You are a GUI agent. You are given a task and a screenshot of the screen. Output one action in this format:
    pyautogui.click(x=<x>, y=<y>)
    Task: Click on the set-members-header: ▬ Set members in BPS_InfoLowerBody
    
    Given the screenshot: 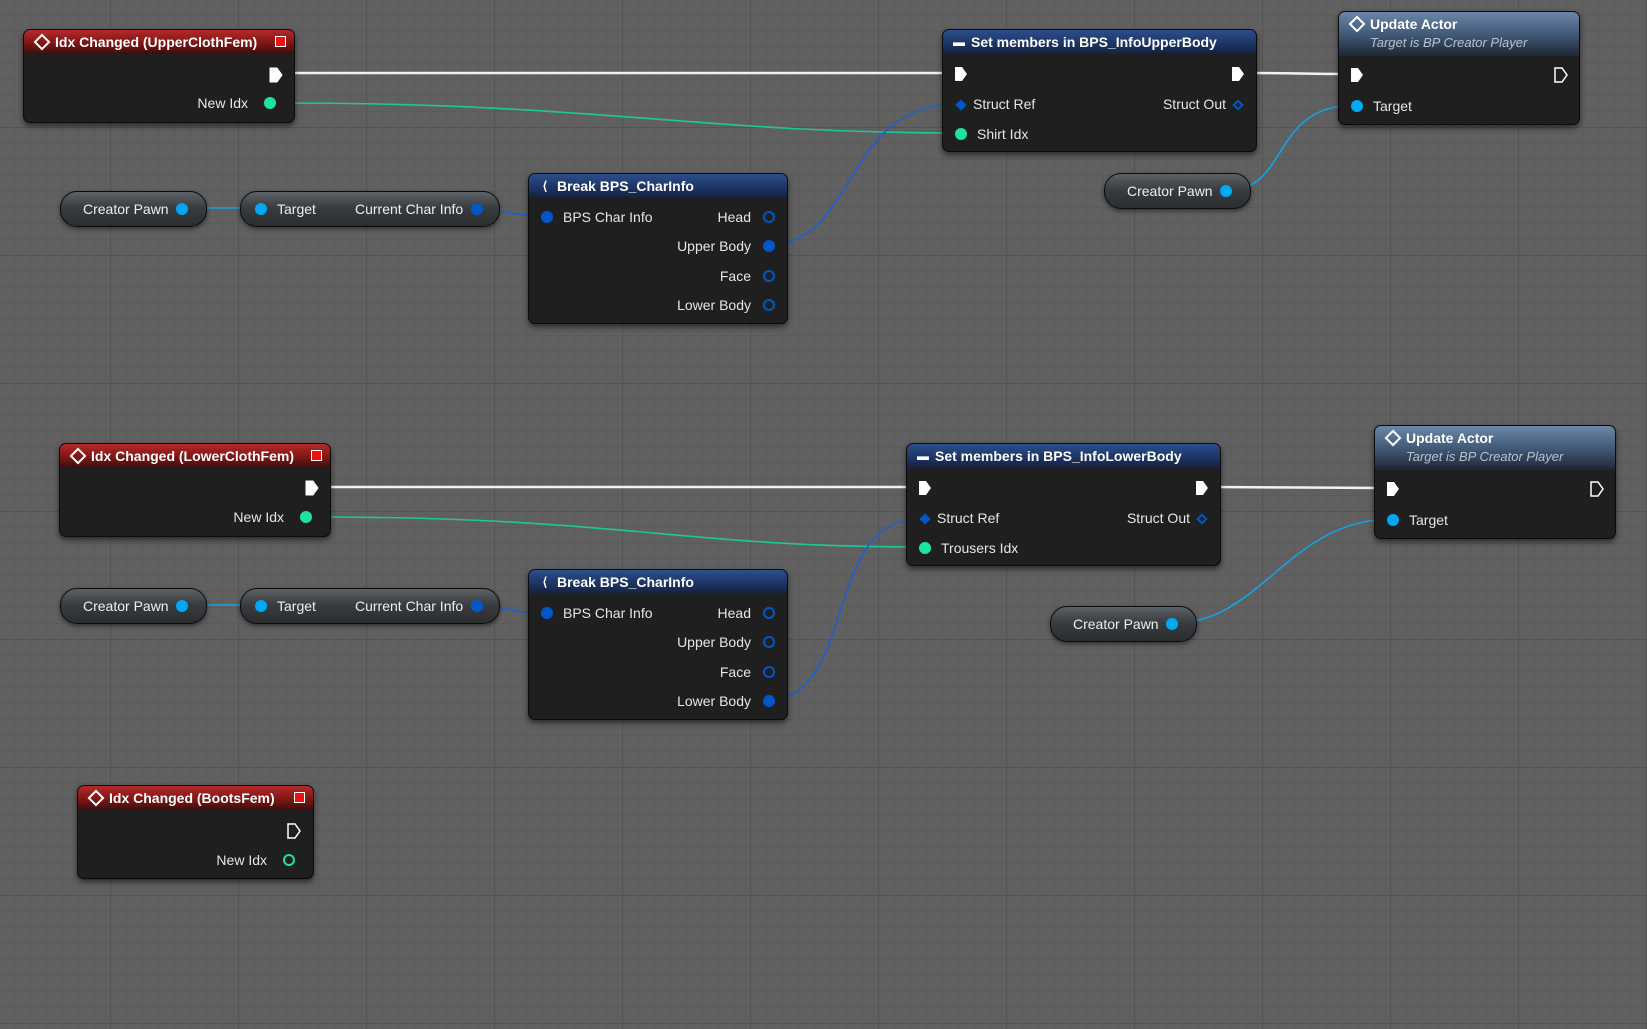 What is the action you would take?
    pyautogui.click(x=1063, y=456)
    